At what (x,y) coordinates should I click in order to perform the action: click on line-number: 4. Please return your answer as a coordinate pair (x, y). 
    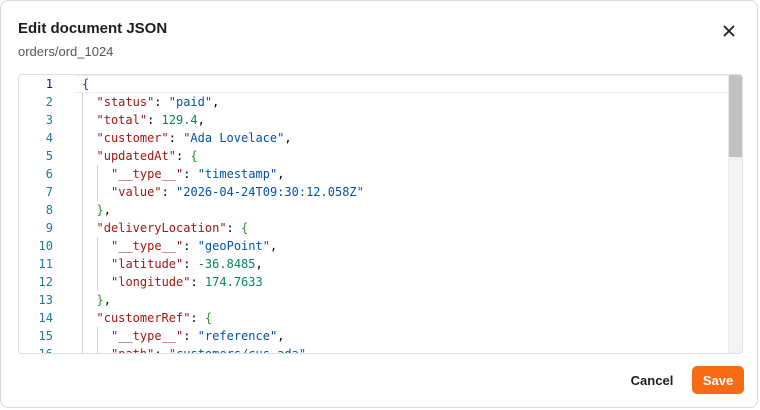
    Looking at the image, I should click on (49, 138).